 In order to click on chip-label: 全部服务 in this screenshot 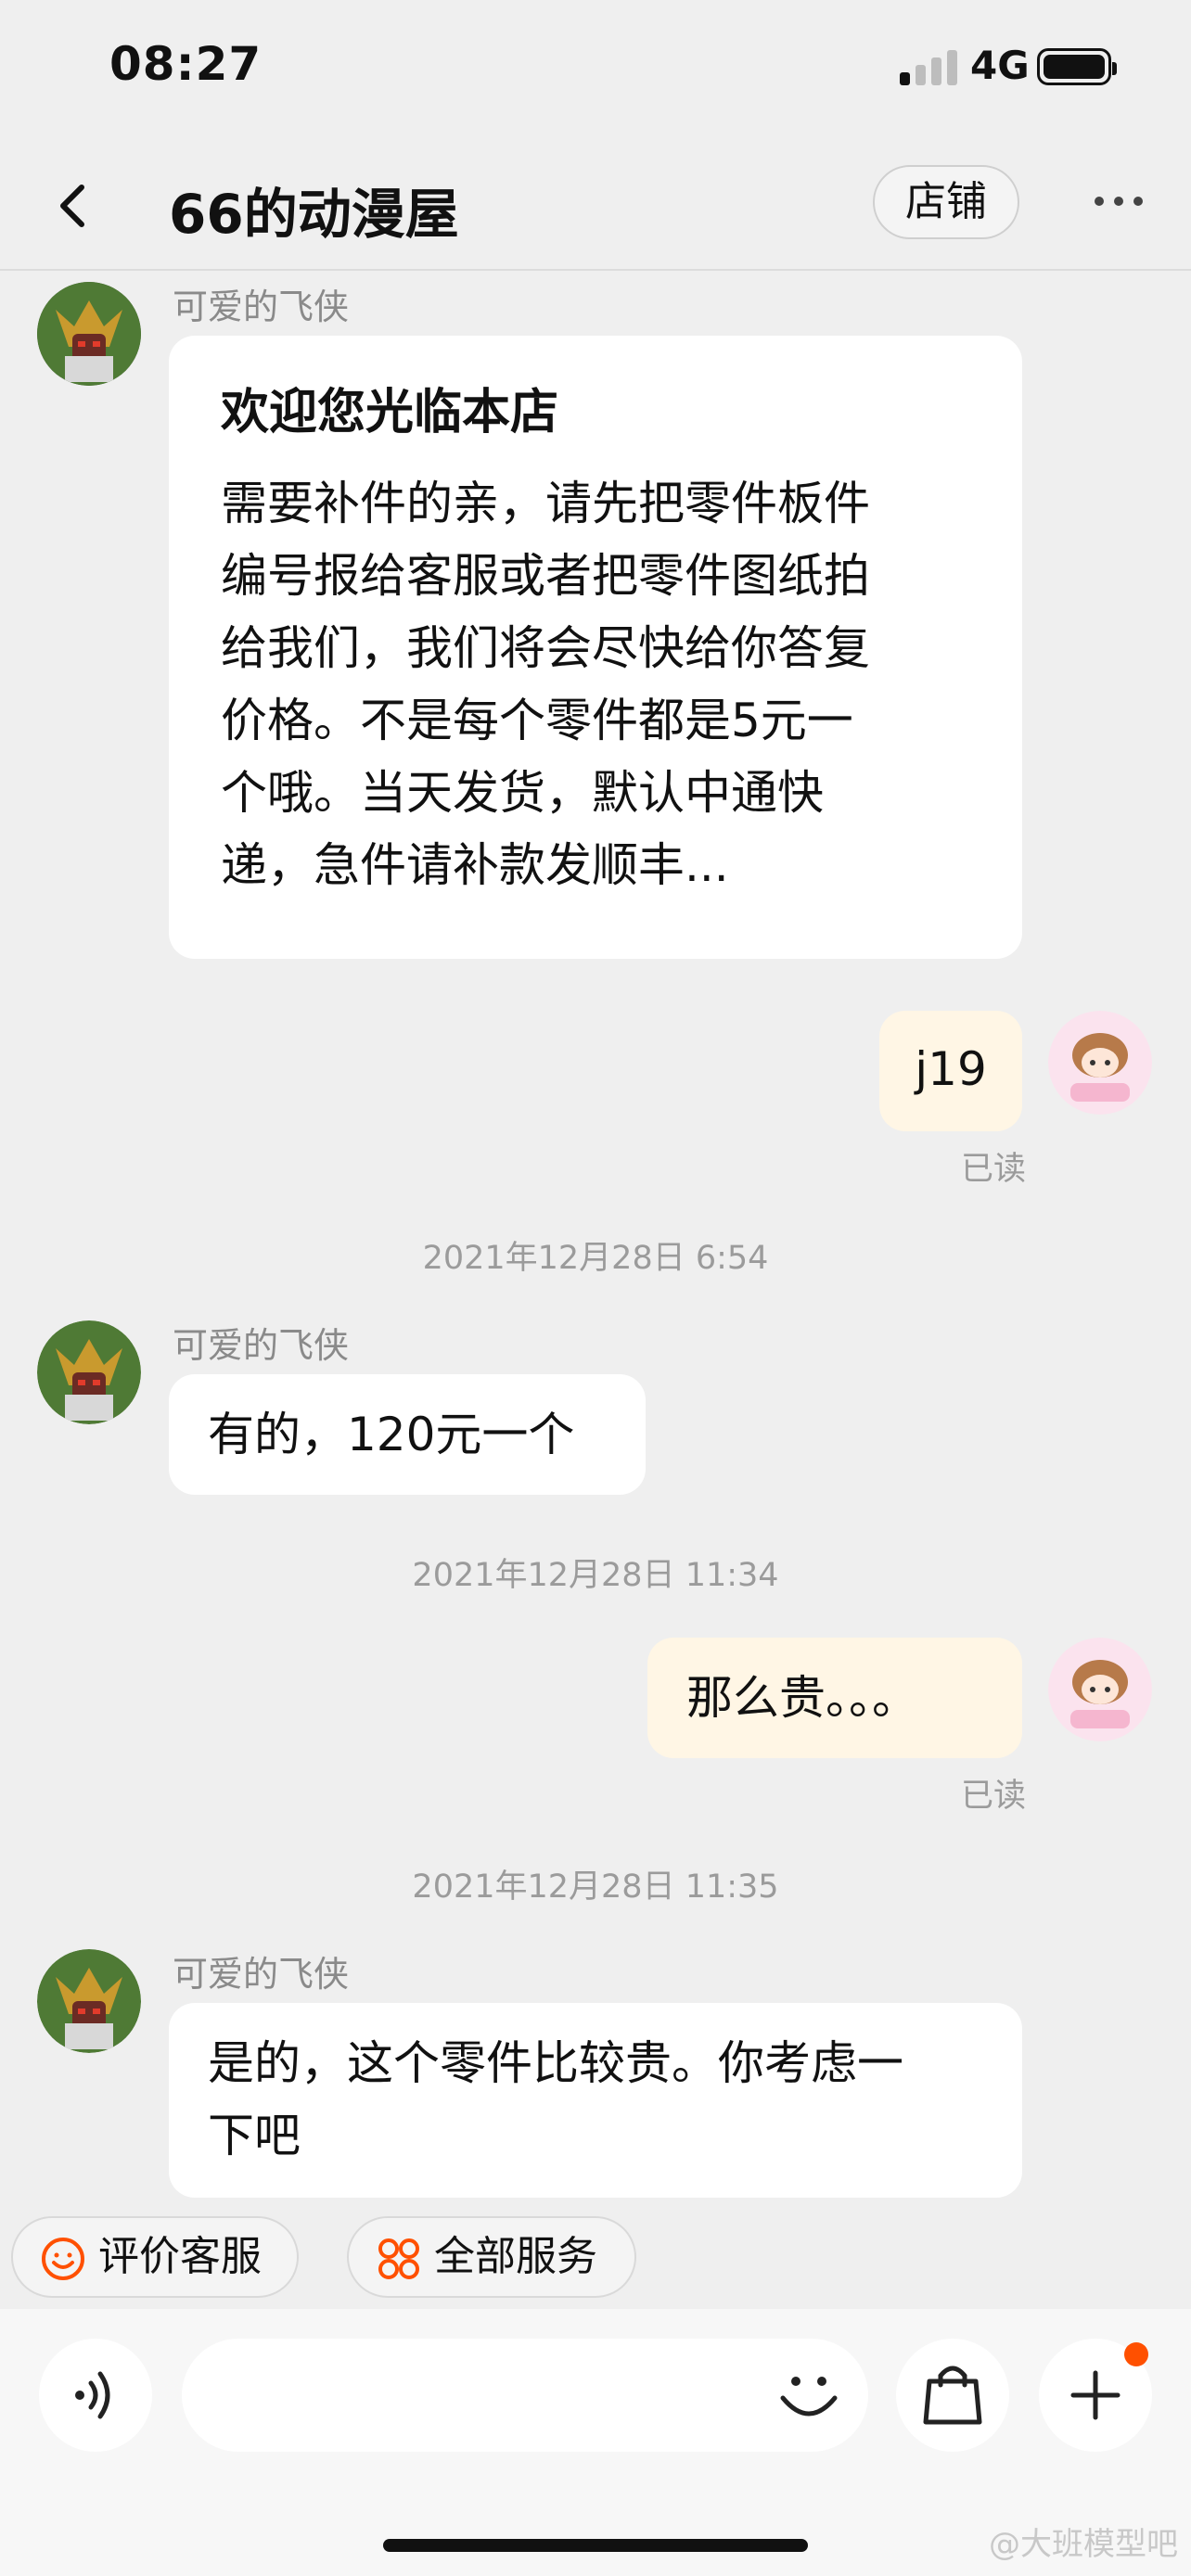, I will do `click(515, 2257)`.